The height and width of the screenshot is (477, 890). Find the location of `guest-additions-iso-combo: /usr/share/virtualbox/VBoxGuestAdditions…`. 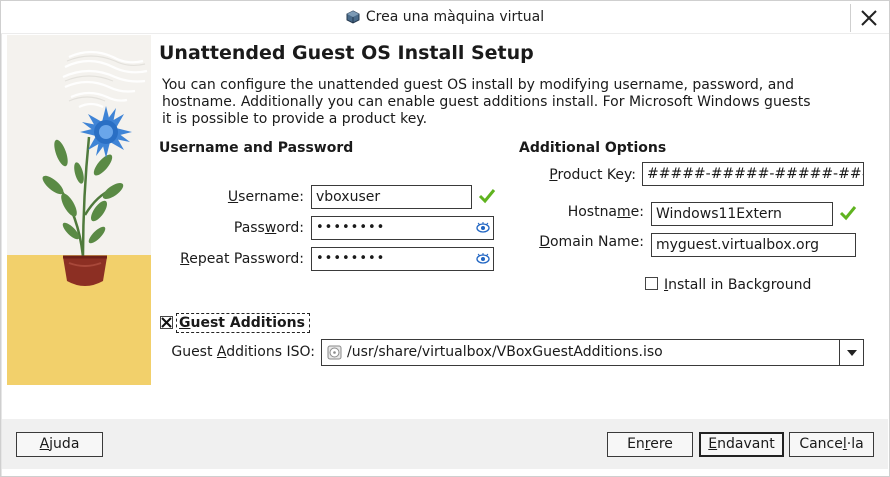

guest-additions-iso-combo: /usr/share/virtualbox/VBoxGuestAdditions… is located at coordinates (592, 352).